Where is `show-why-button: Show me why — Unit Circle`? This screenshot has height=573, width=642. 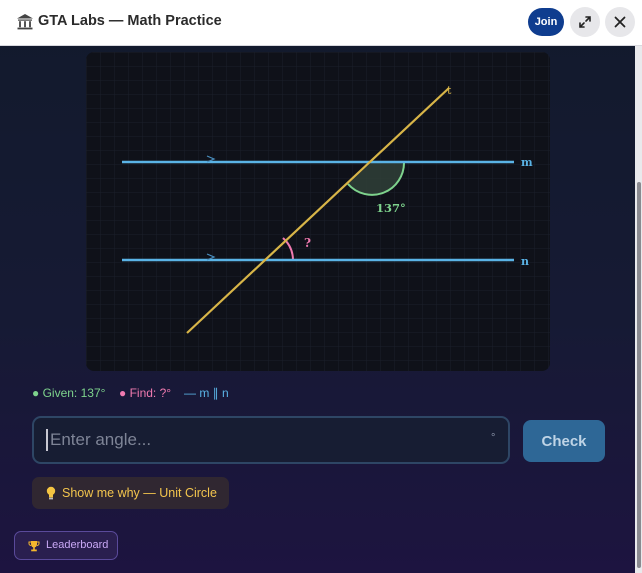 show-why-button: Show me why — Unit Circle is located at coordinates (130, 493).